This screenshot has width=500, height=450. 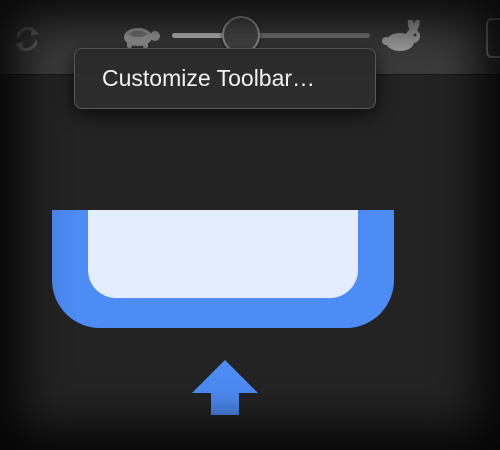 I want to click on turtle-icon, so click(x=142, y=38).